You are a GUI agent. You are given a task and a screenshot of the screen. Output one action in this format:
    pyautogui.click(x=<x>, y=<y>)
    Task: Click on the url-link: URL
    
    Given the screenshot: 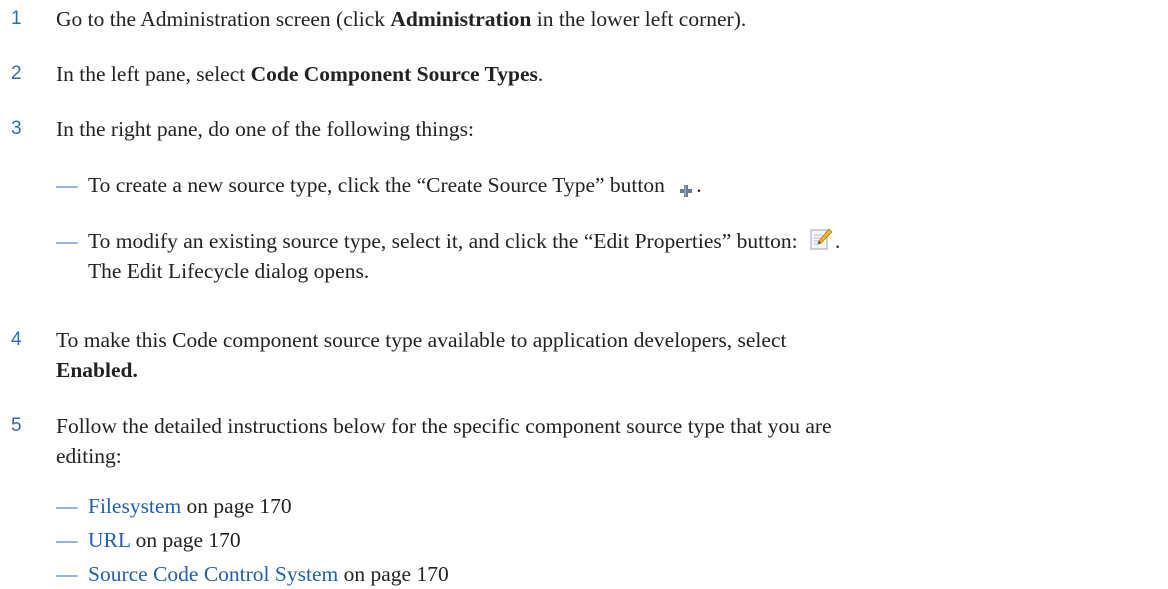 What is the action you would take?
    pyautogui.click(x=109, y=540)
    